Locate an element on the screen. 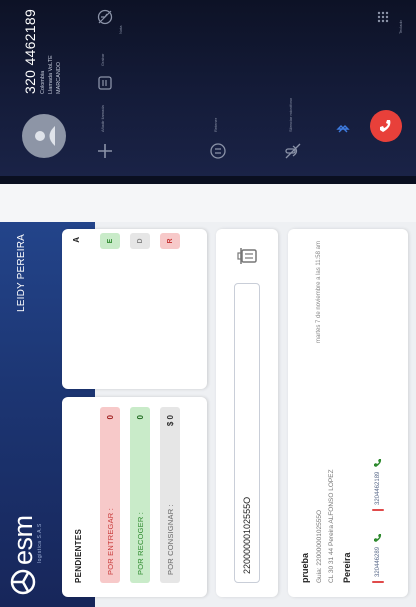  mute-label: Silenciar micrófono is located at coordinates (290, 114).